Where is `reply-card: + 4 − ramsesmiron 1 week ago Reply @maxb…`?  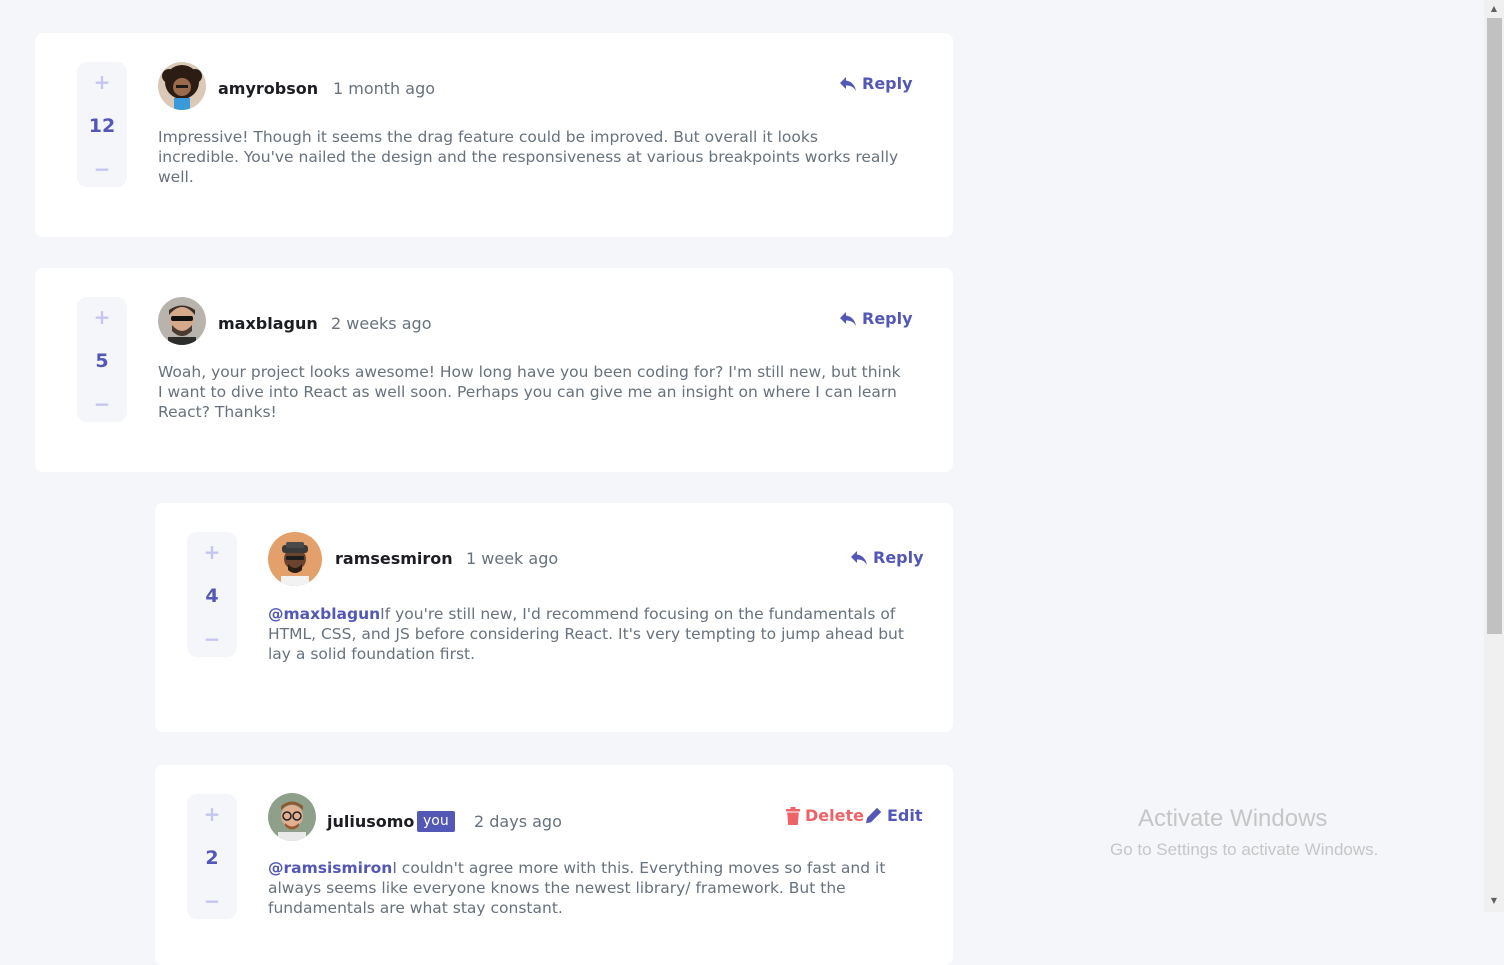
reply-card: + 4 − ramsesmiron 1 week ago Reply @maxb… is located at coordinates (554, 617).